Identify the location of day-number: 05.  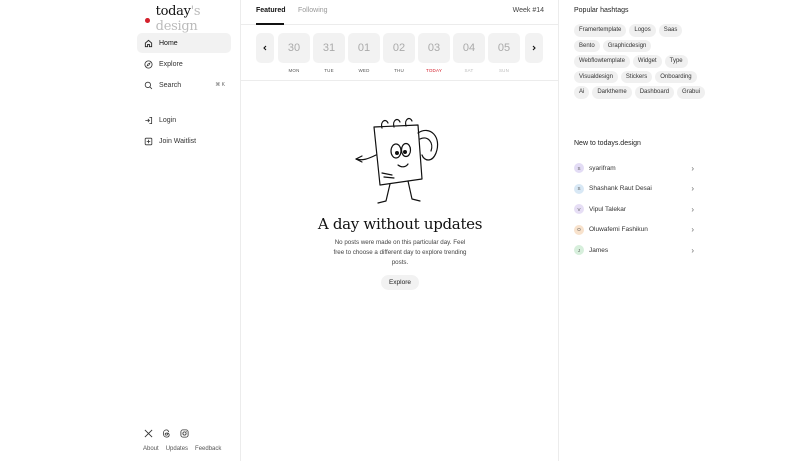
(504, 48).